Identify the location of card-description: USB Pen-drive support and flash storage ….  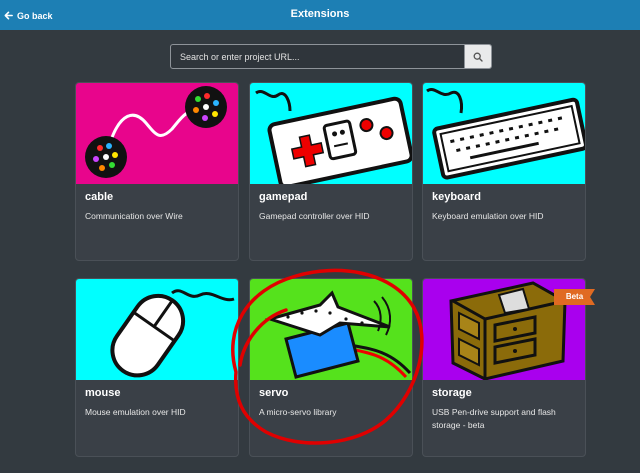
(494, 418).